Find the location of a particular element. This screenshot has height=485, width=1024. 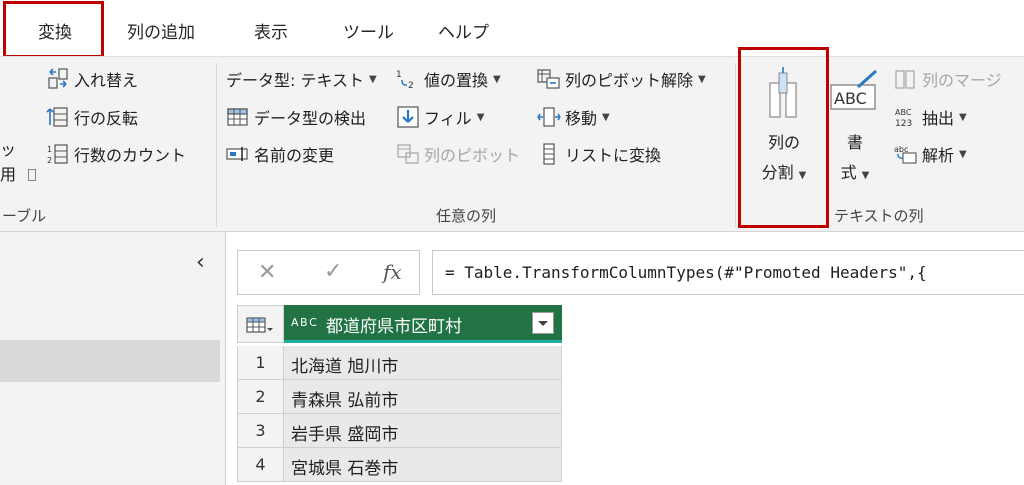

partial-button-line1: ッ is located at coordinates (8, 148).